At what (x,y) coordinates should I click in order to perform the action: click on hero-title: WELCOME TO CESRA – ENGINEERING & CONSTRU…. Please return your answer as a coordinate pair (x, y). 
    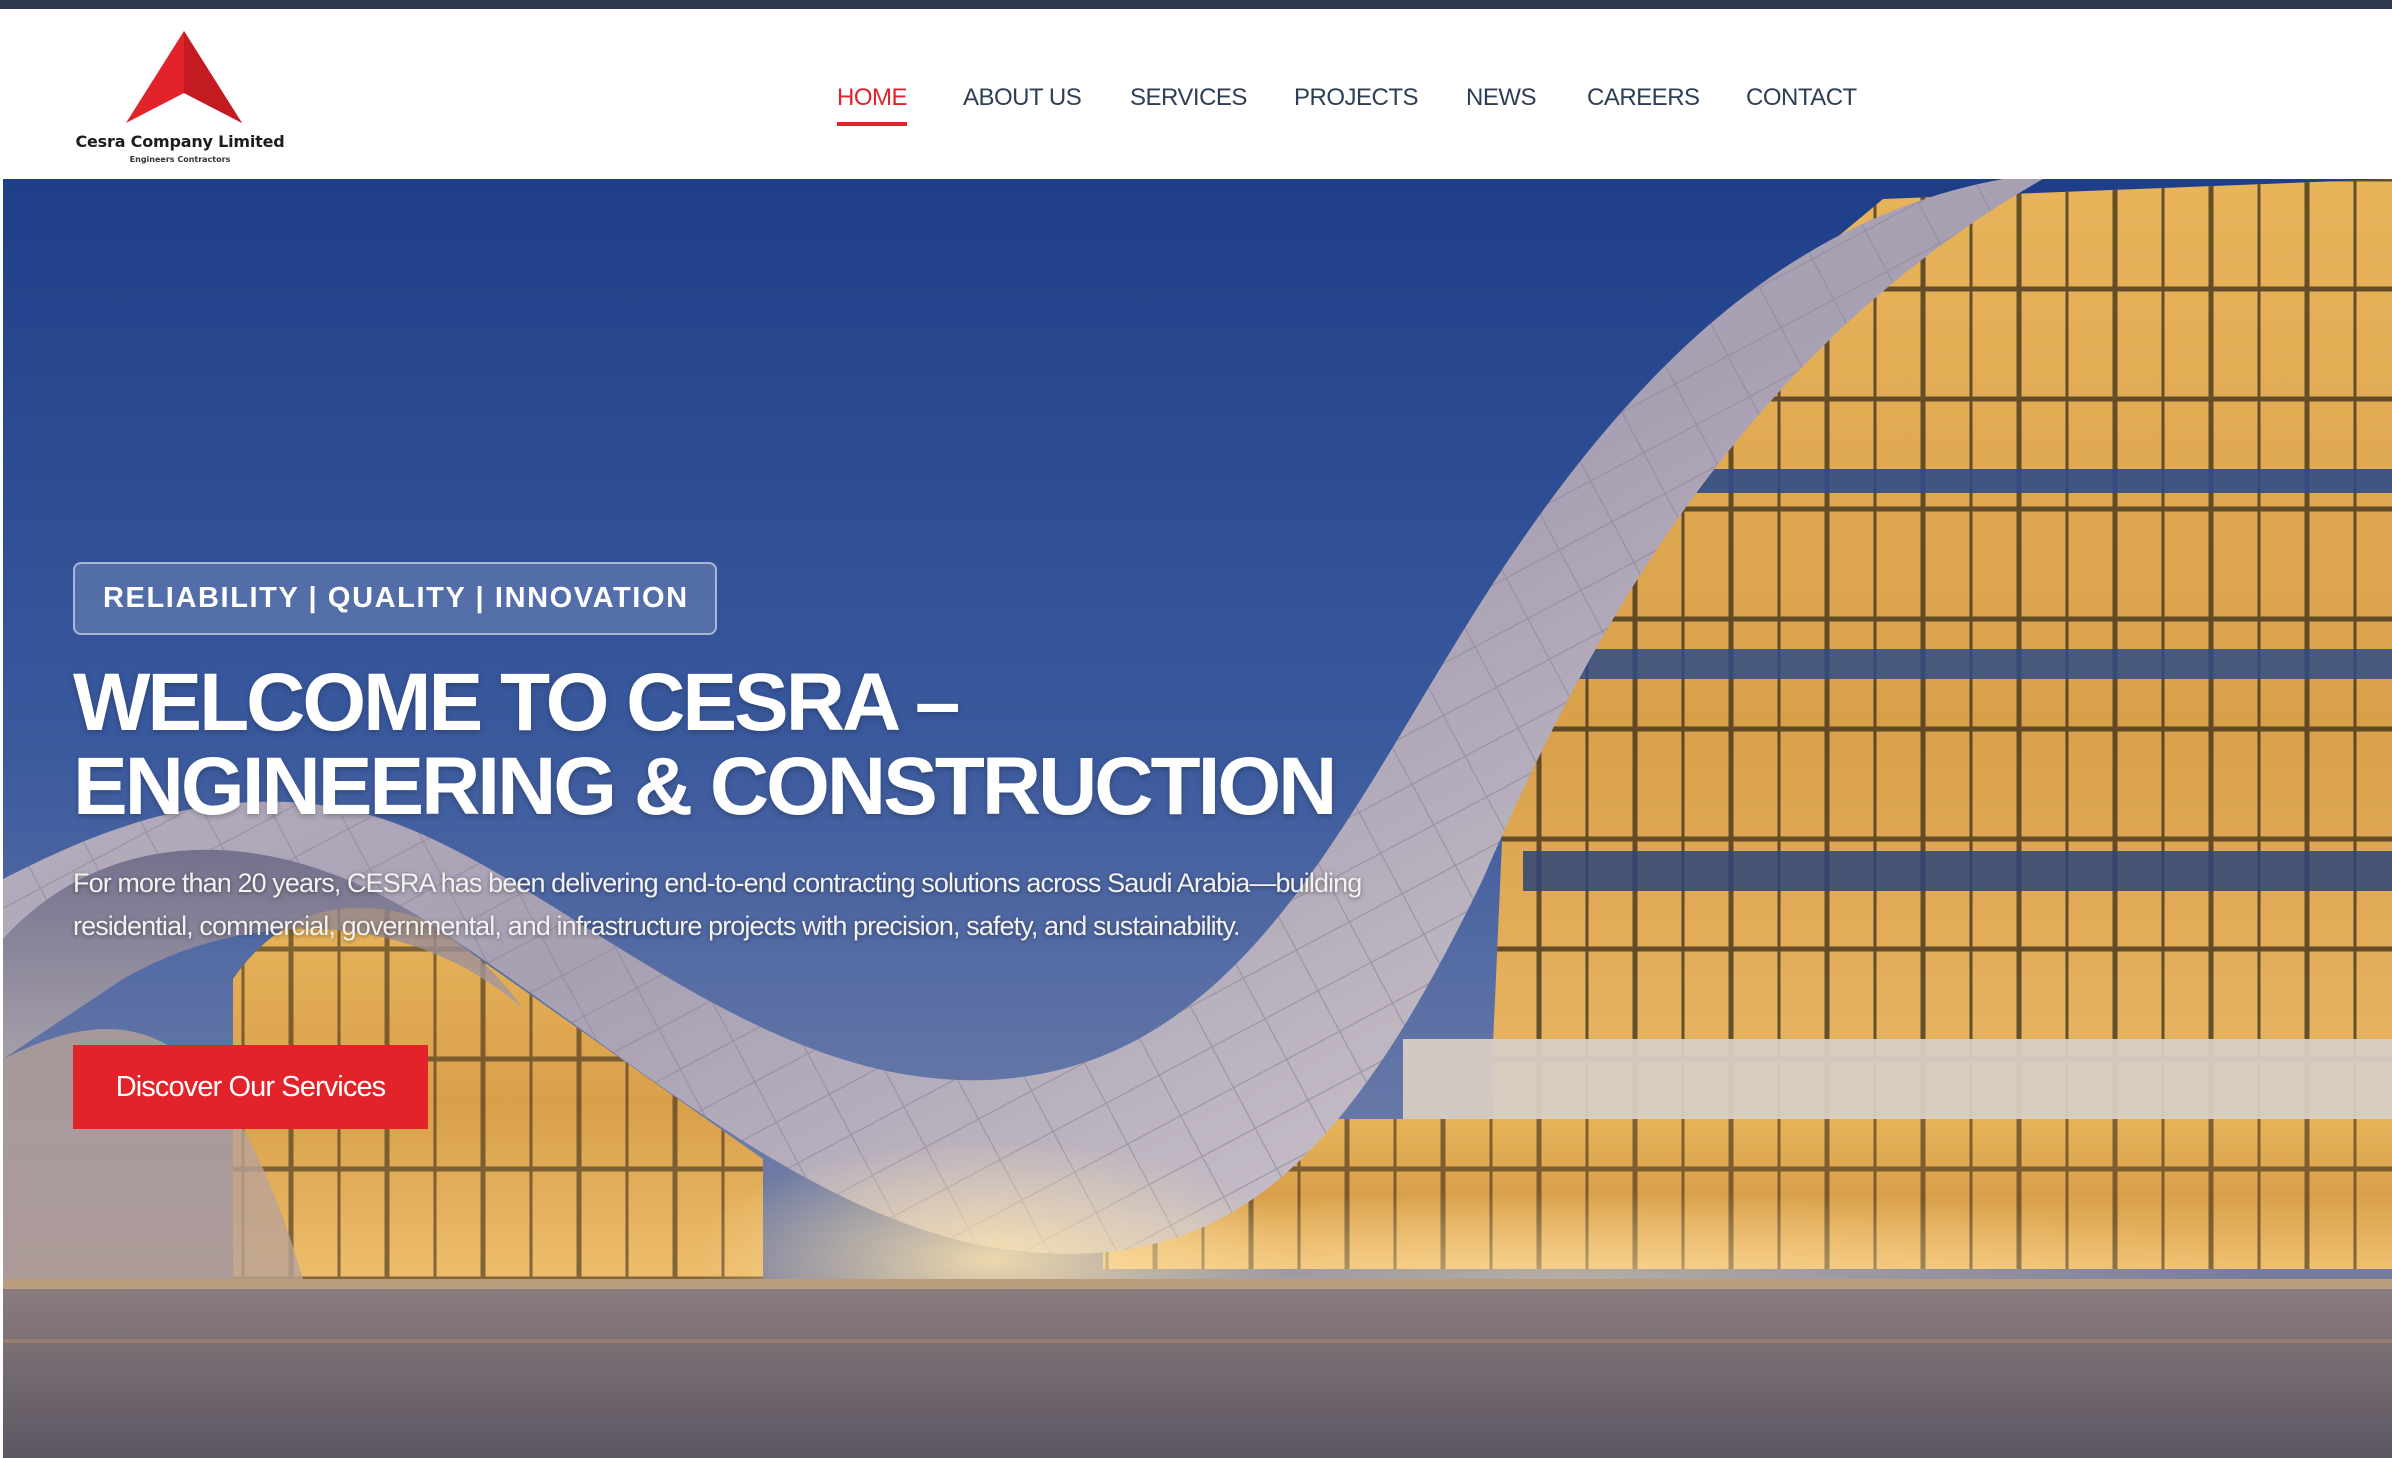
    Looking at the image, I should click on (823, 745).